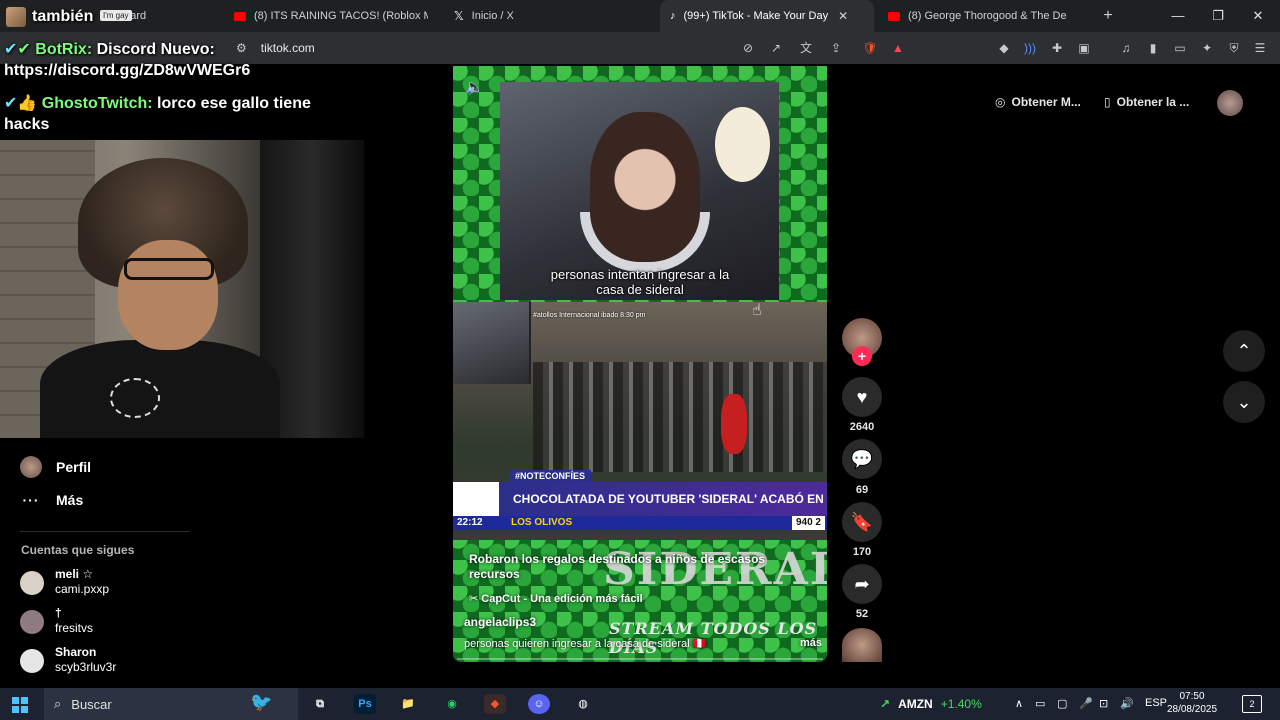 This screenshot has height=720, width=1280. What do you see at coordinates (120, 624) in the screenshot?
I see `following-item: † fresitvs` at bounding box center [120, 624].